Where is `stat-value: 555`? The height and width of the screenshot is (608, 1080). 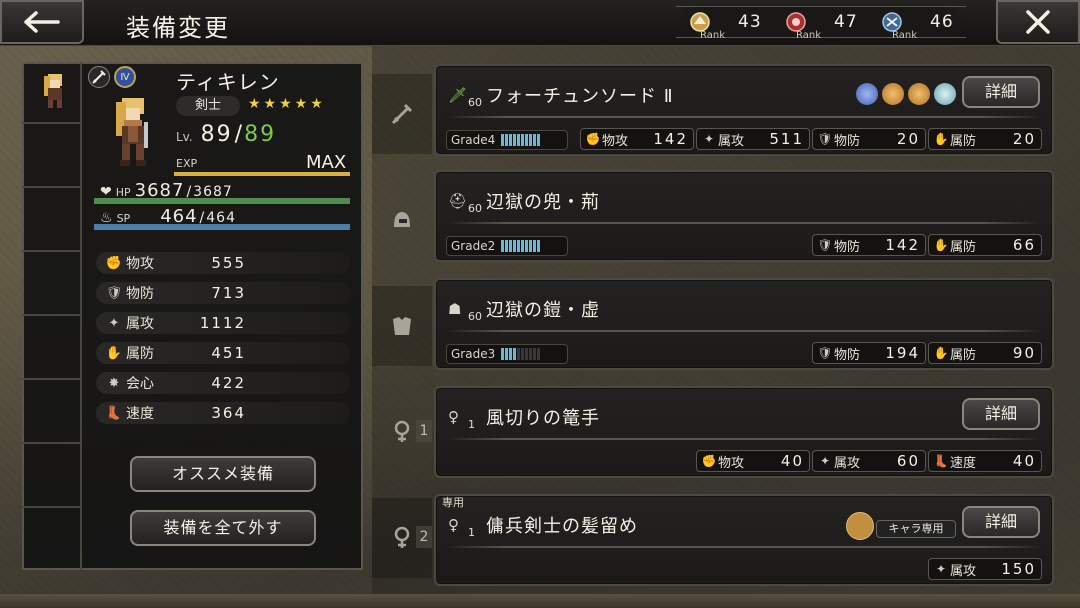 stat-value: 555 is located at coordinates (228, 263).